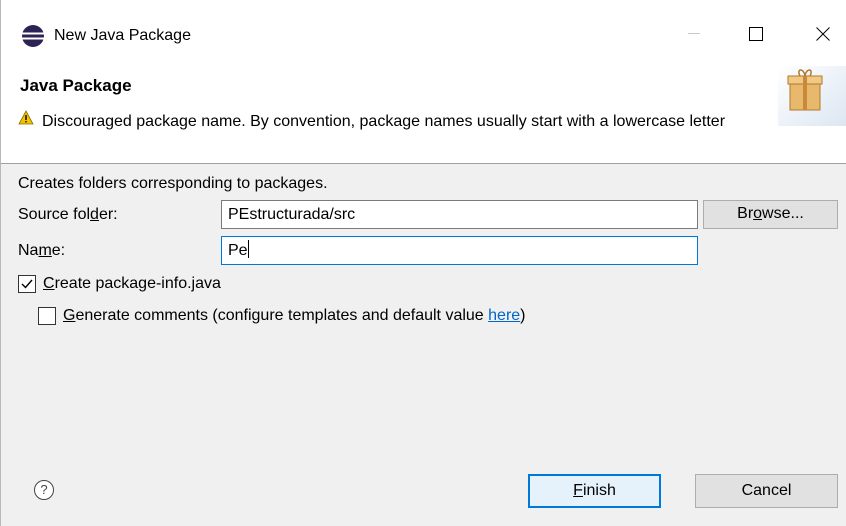 This screenshot has height=526, width=846. I want to click on minimize-button, so click(694, 34).